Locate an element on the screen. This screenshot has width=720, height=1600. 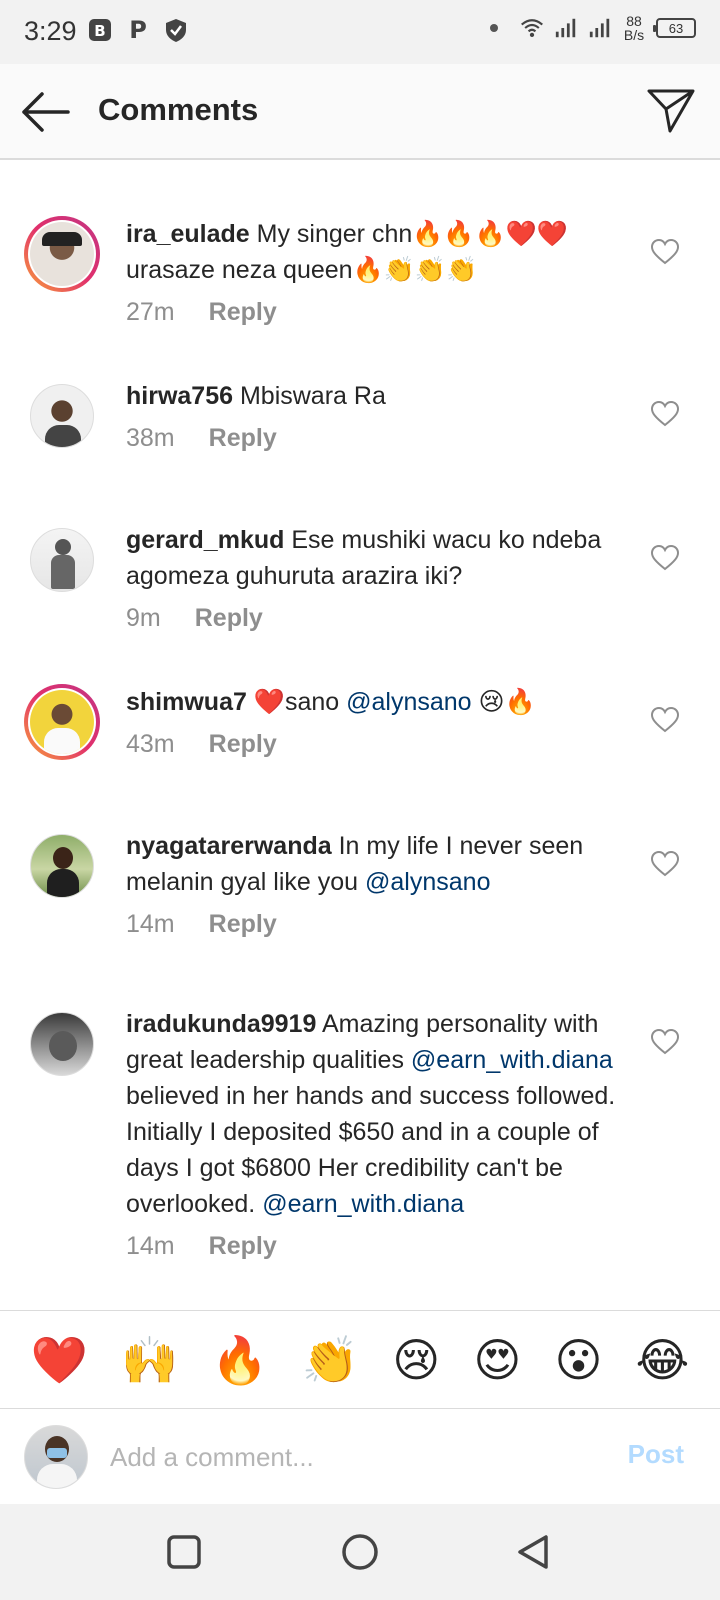
battery-icon: 63 is located at coordinates (674, 28).